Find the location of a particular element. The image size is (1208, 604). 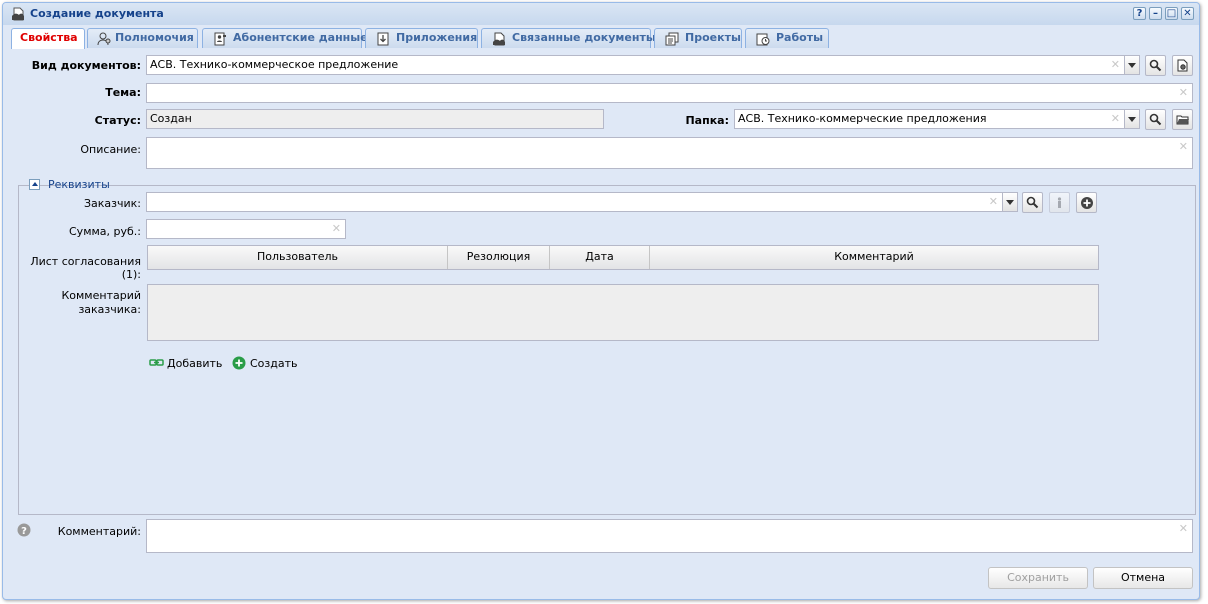

column-date: Дата is located at coordinates (600, 257).